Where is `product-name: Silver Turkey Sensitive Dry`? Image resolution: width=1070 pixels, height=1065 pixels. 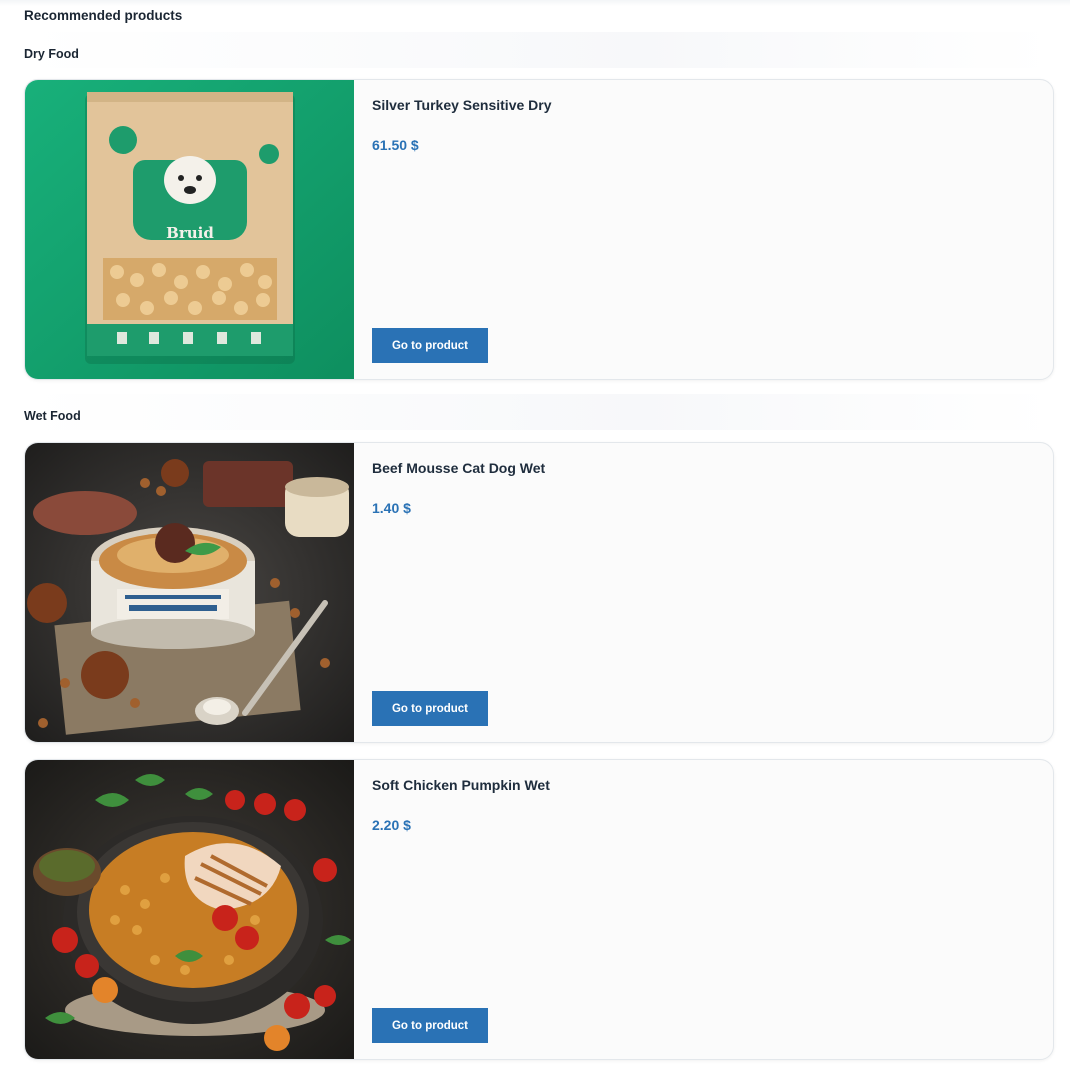
product-name: Silver Turkey Sensitive Dry is located at coordinates (462, 105).